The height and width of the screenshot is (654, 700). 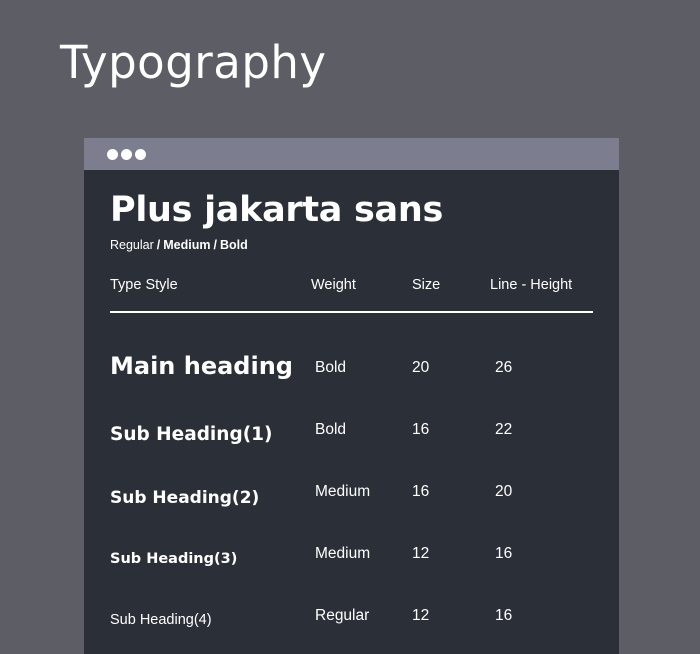 I want to click on row-sub-heading-4-line-height: 16, so click(x=504, y=615).